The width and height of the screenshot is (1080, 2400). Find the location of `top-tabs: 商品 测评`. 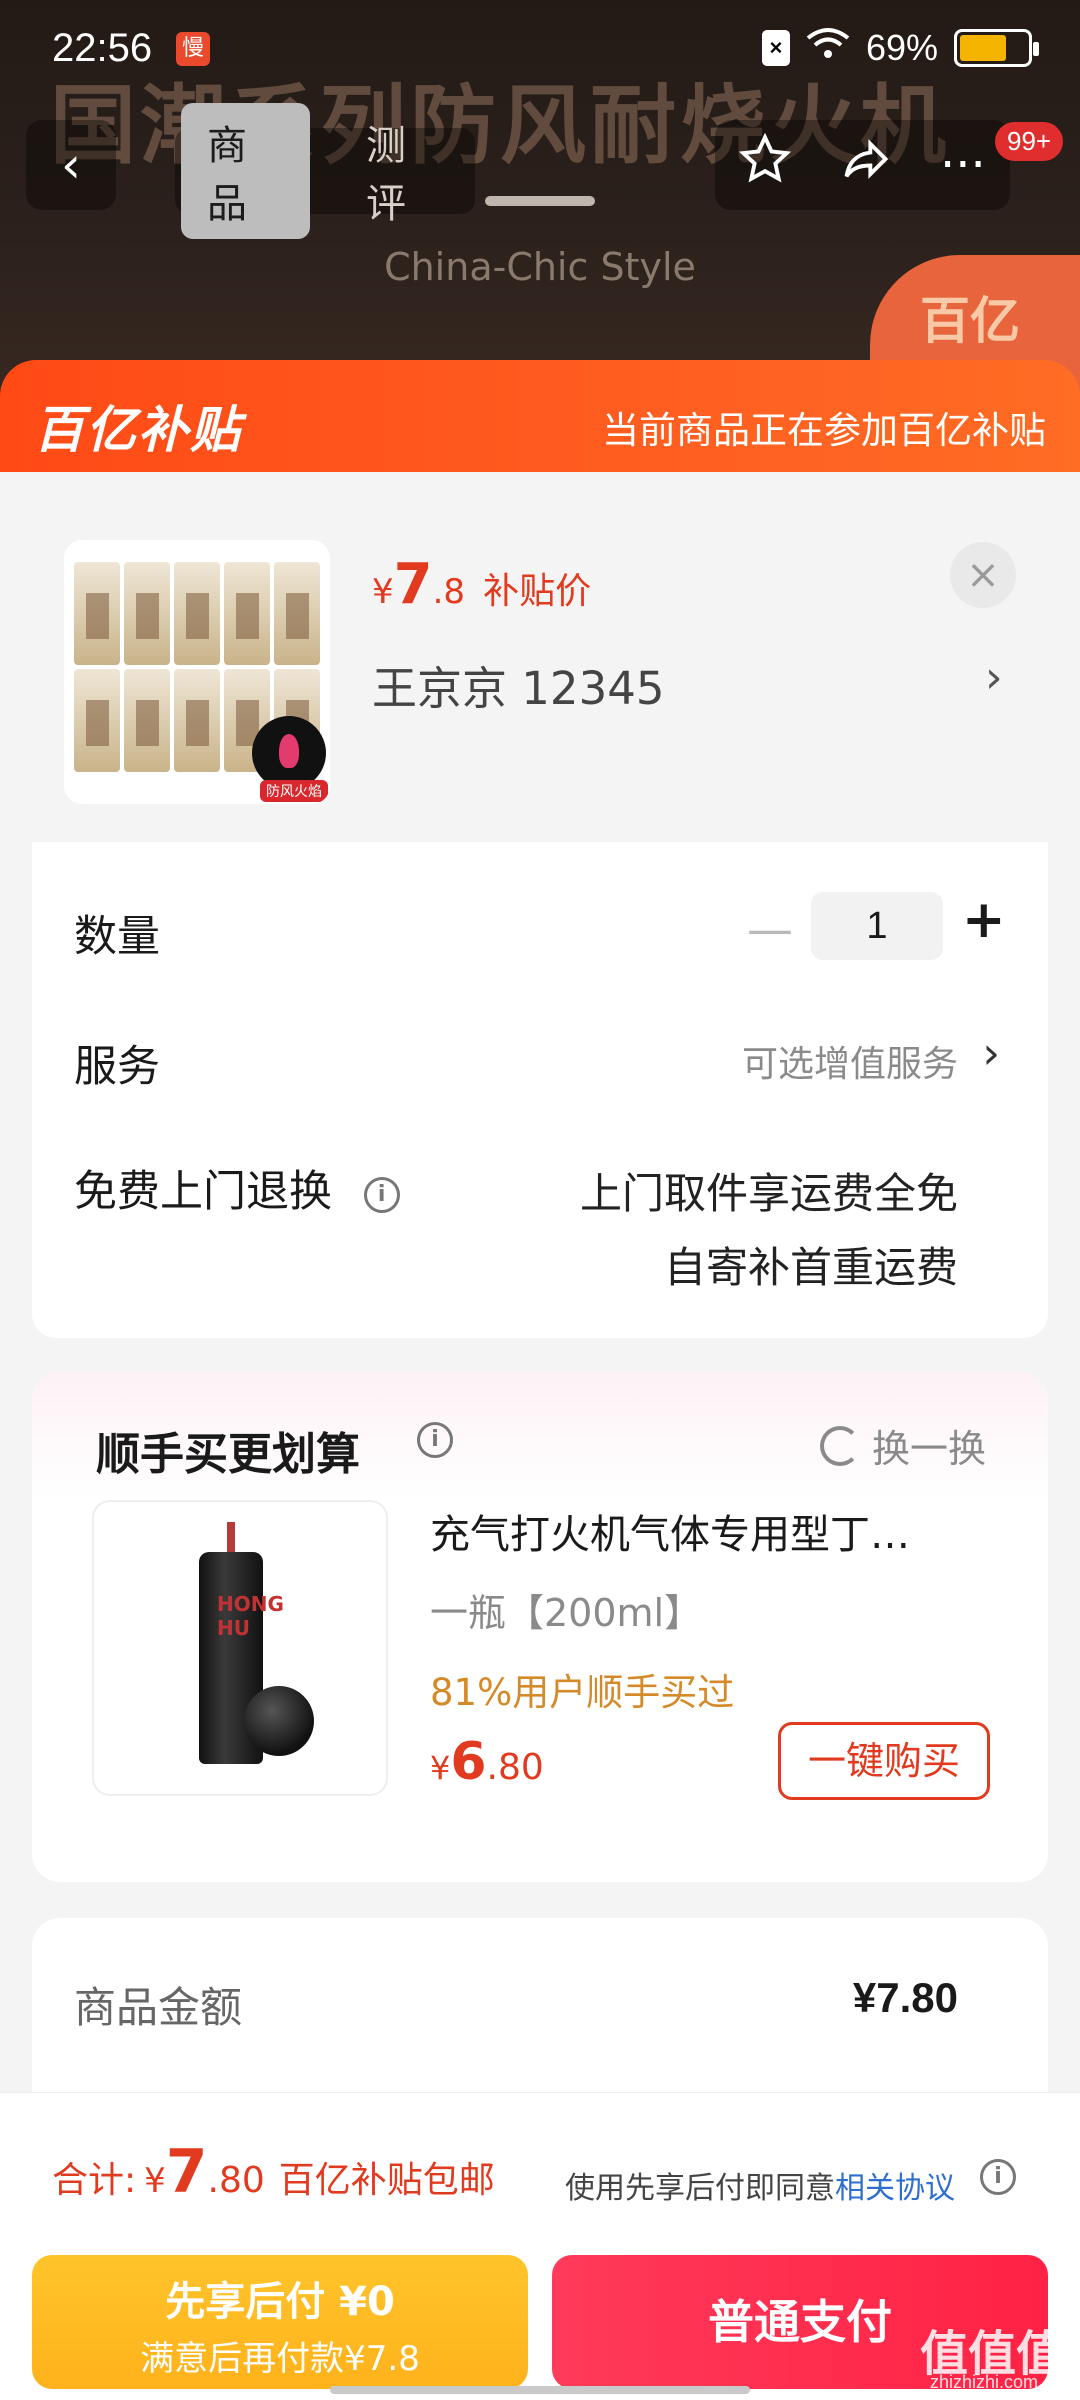

top-tabs: 商品 测评 is located at coordinates (325, 171).